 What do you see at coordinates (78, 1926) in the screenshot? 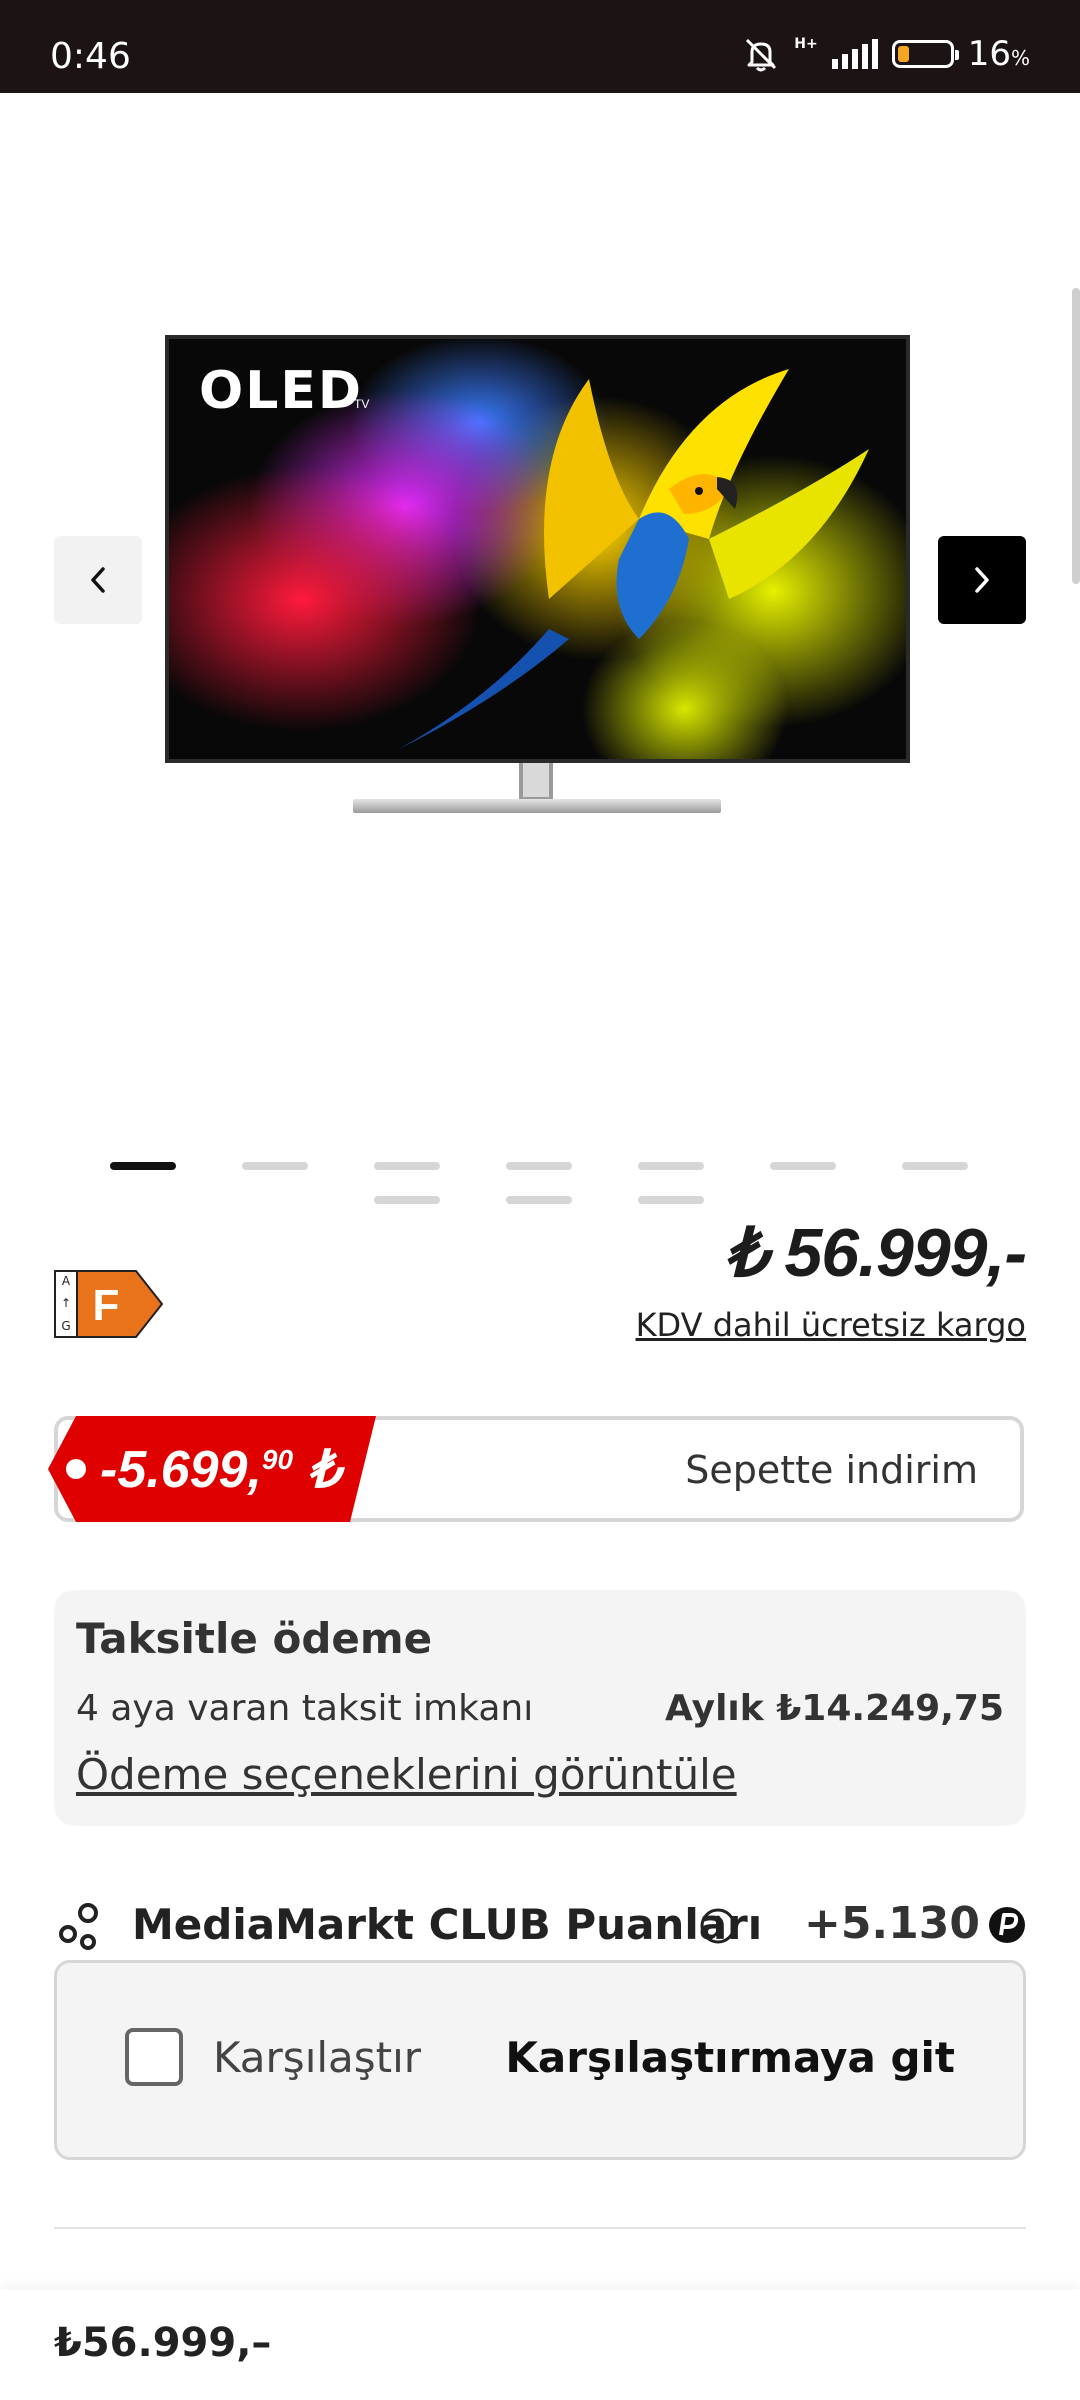
I see `club-icon` at bounding box center [78, 1926].